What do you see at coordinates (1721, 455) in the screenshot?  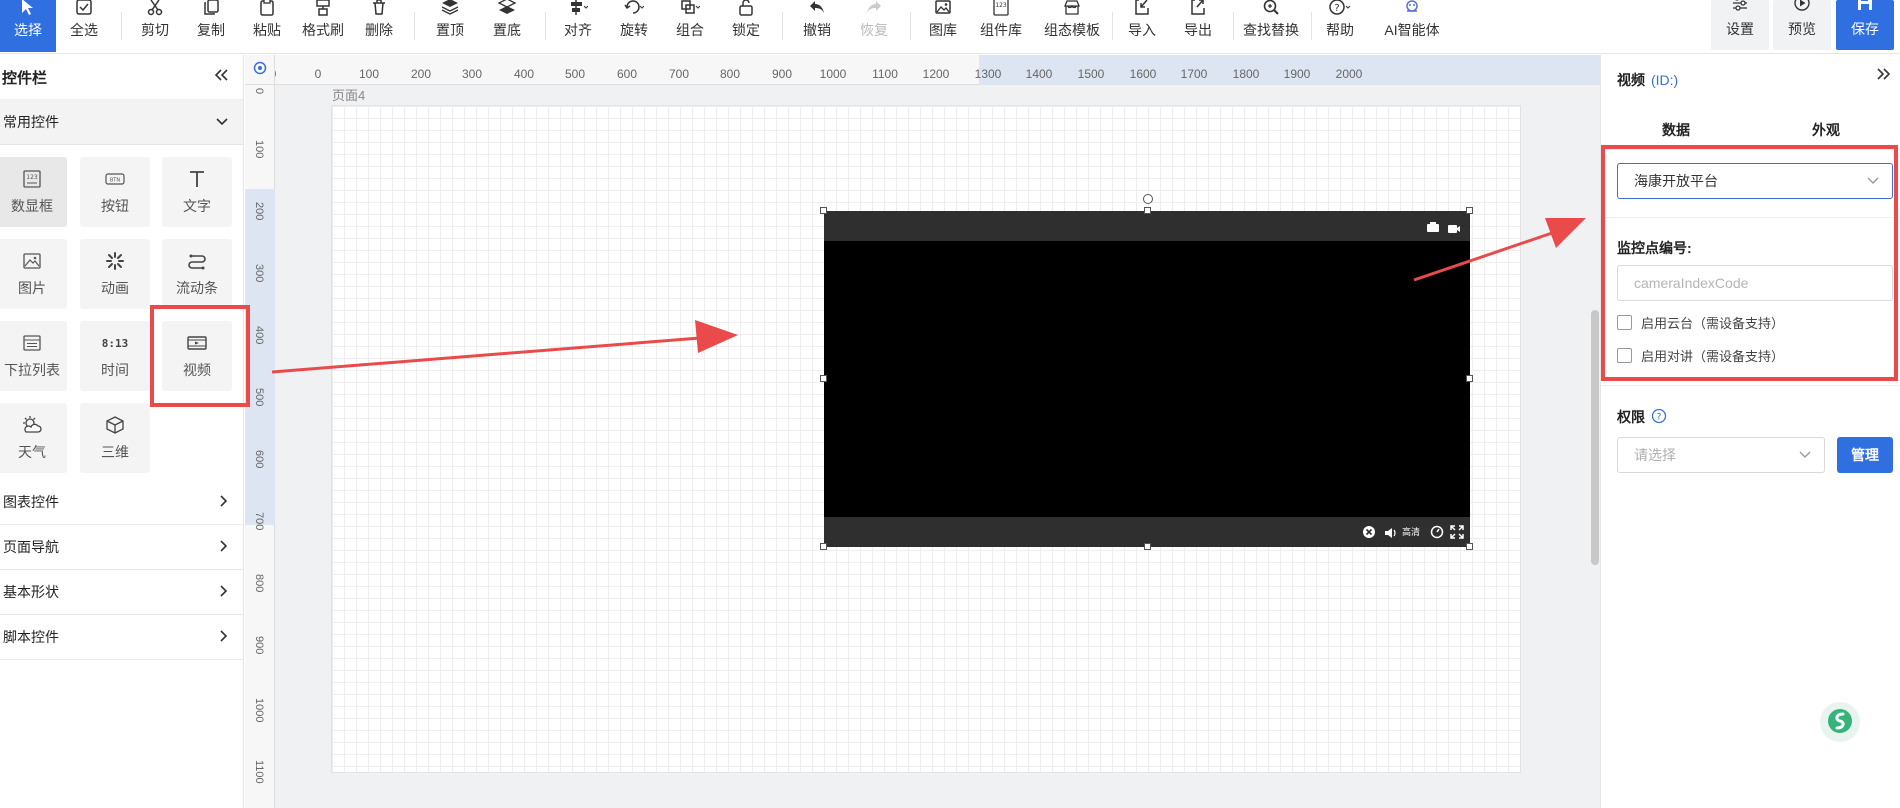 I see `permission-select: 请选择` at bounding box center [1721, 455].